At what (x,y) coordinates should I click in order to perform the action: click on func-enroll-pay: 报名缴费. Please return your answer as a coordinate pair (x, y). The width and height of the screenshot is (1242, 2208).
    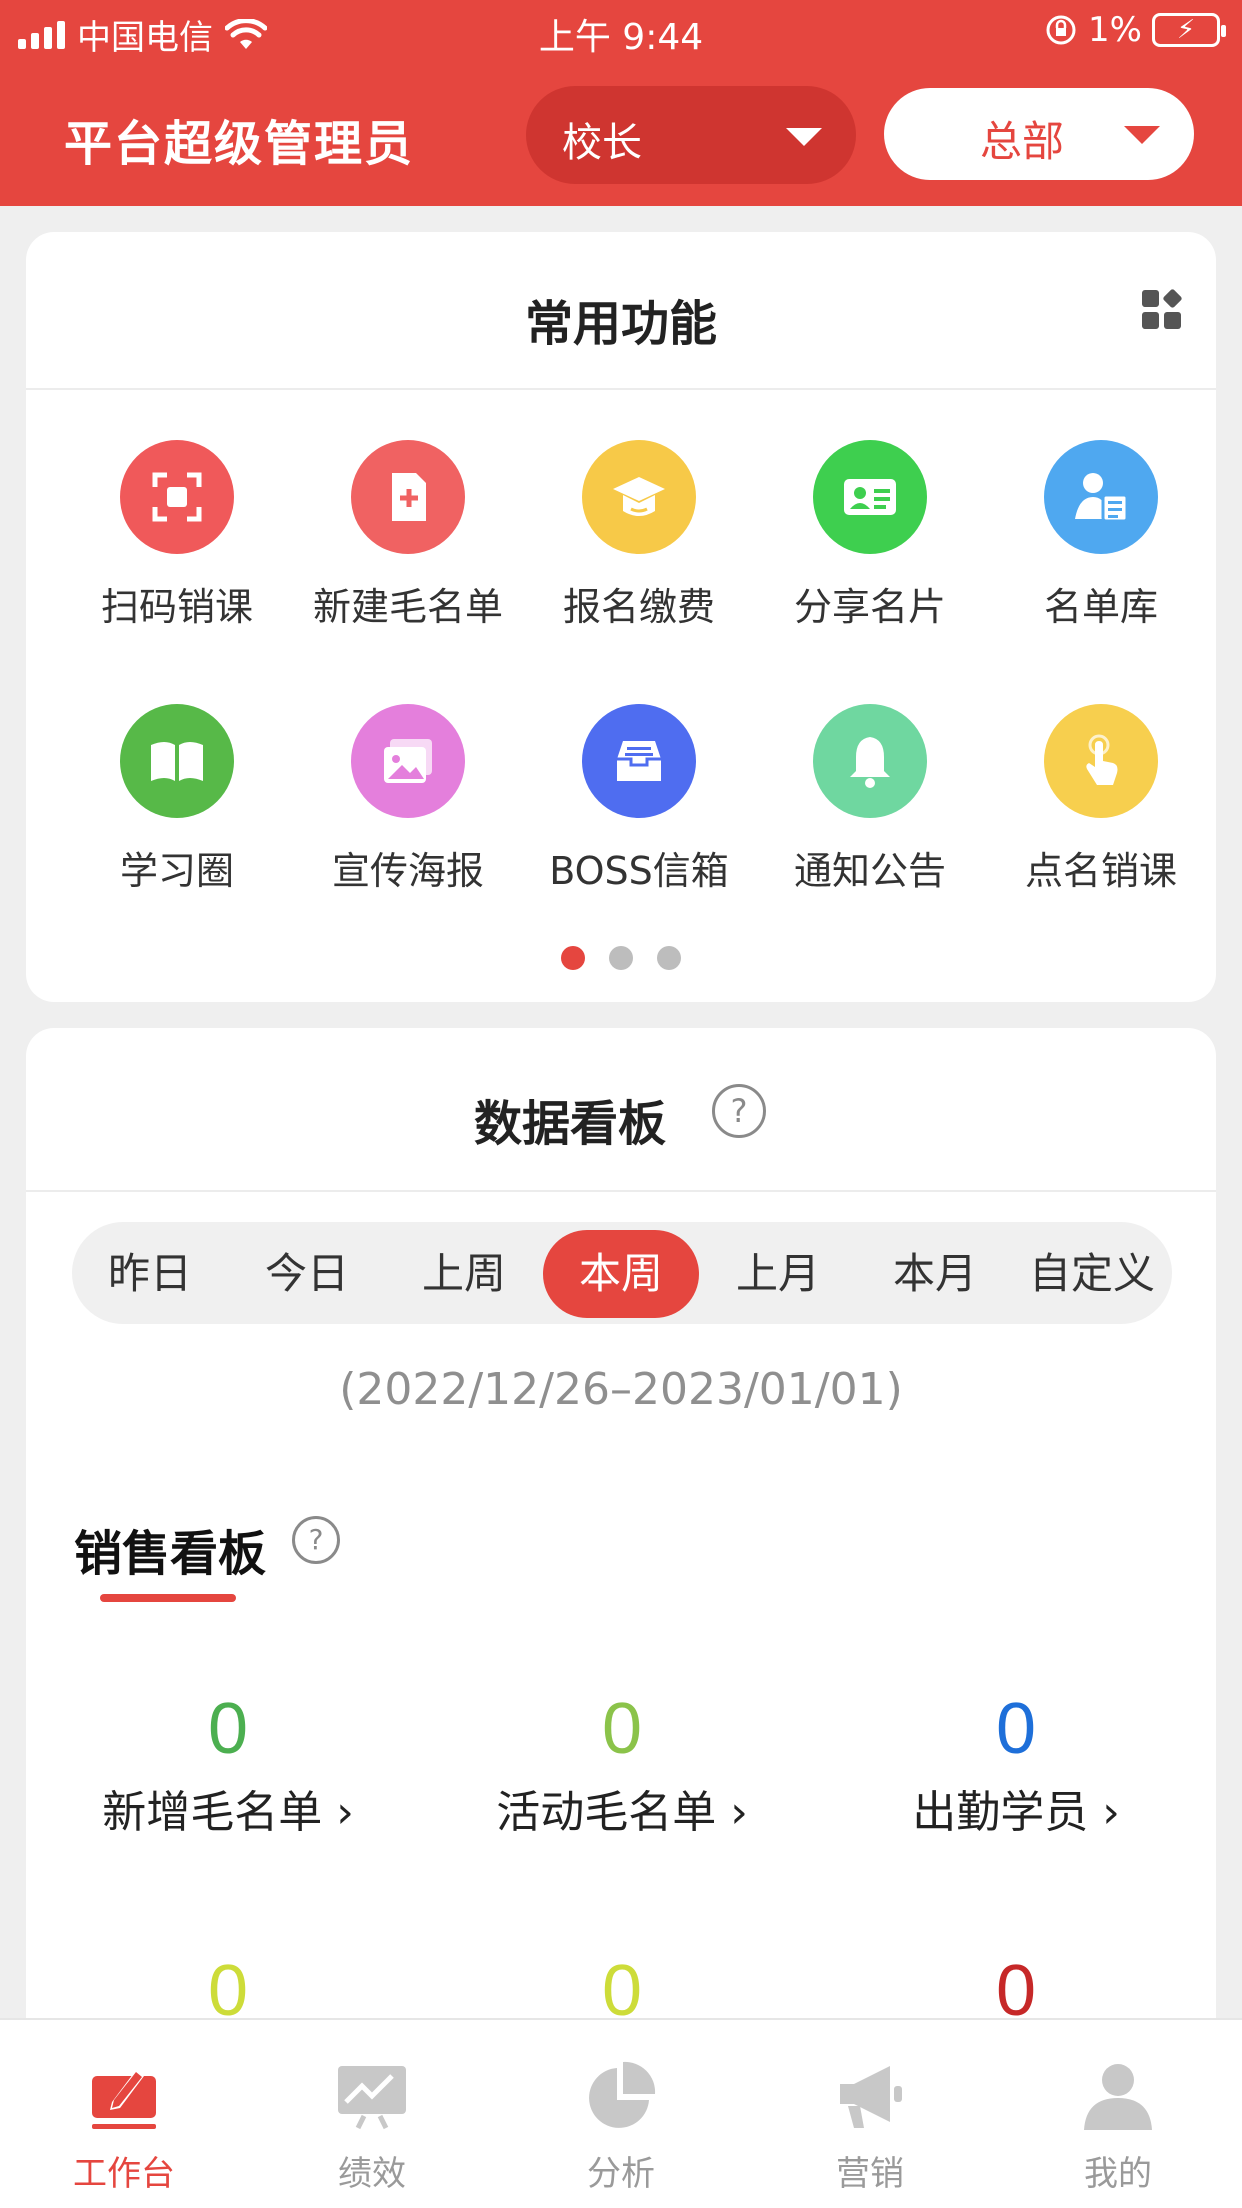
    Looking at the image, I should click on (639, 535).